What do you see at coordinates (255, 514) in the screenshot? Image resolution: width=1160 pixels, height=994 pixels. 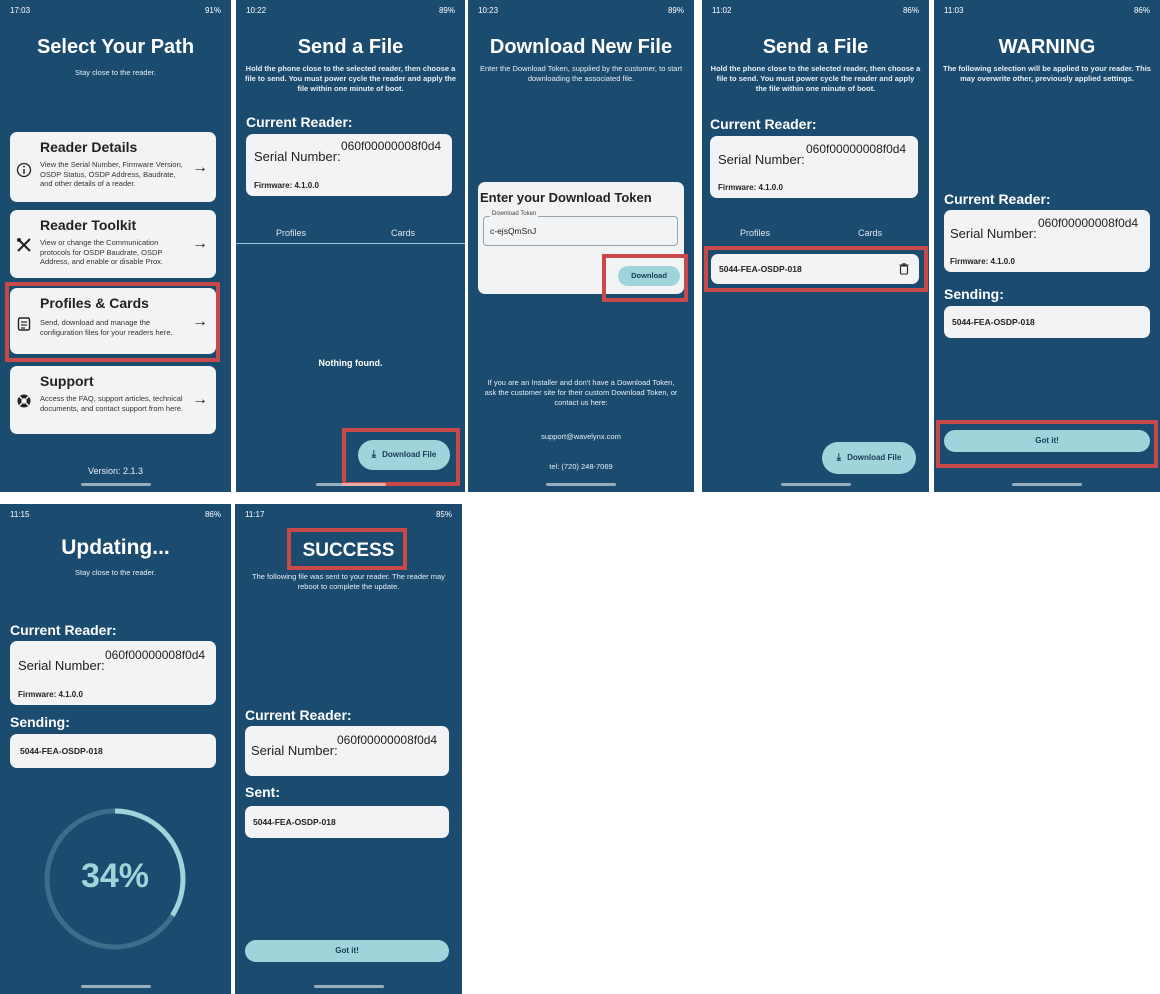 I see `status-time: 11:17` at bounding box center [255, 514].